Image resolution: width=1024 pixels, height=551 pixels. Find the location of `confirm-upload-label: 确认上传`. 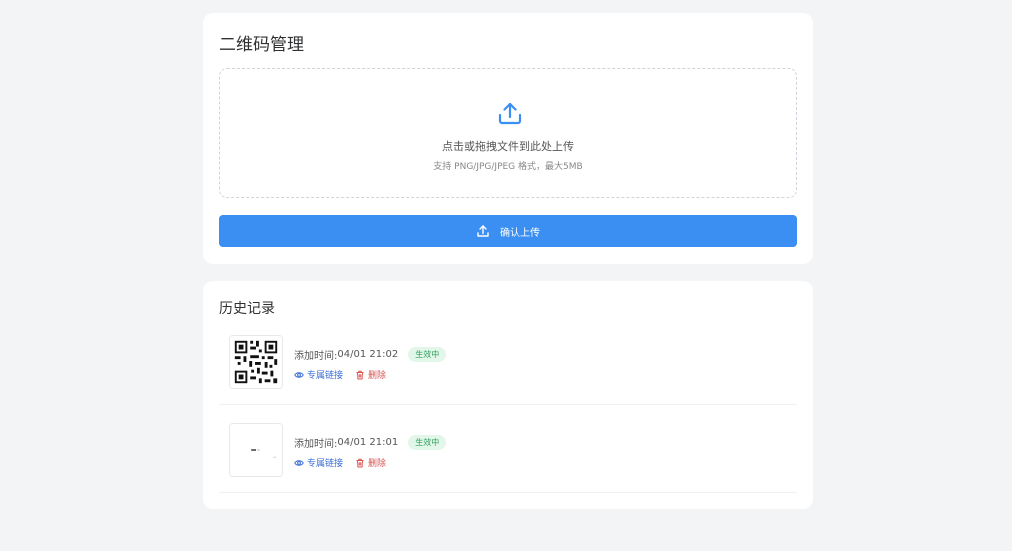

confirm-upload-label: 确认上传 is located at coordinates (520, 233).